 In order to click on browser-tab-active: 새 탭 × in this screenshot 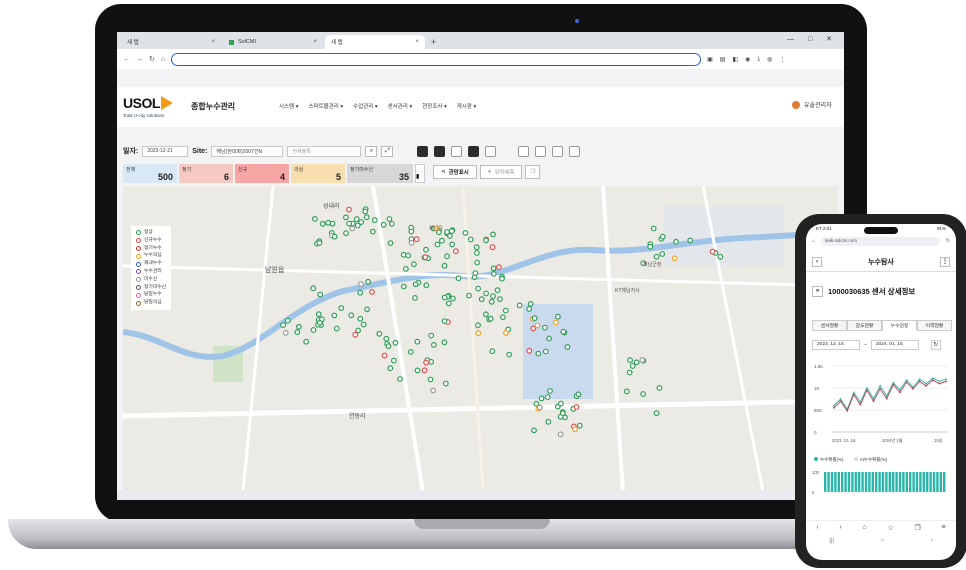, I will do `click(375, 42)`.